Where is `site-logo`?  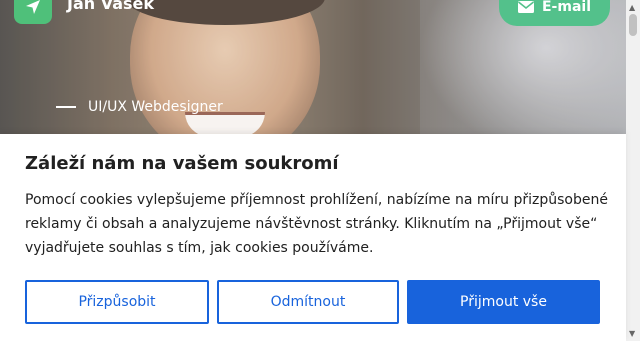 site-logo is located at coordinates (33, 12).